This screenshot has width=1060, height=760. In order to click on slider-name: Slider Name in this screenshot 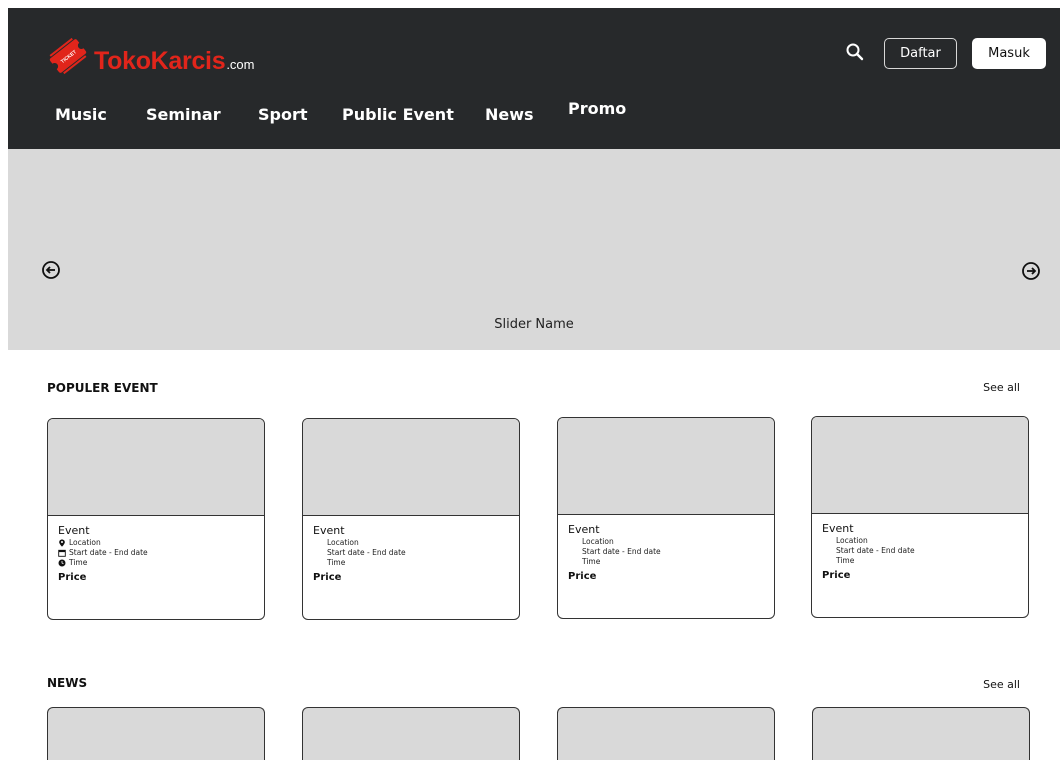, I will do `click(534, 324)`.